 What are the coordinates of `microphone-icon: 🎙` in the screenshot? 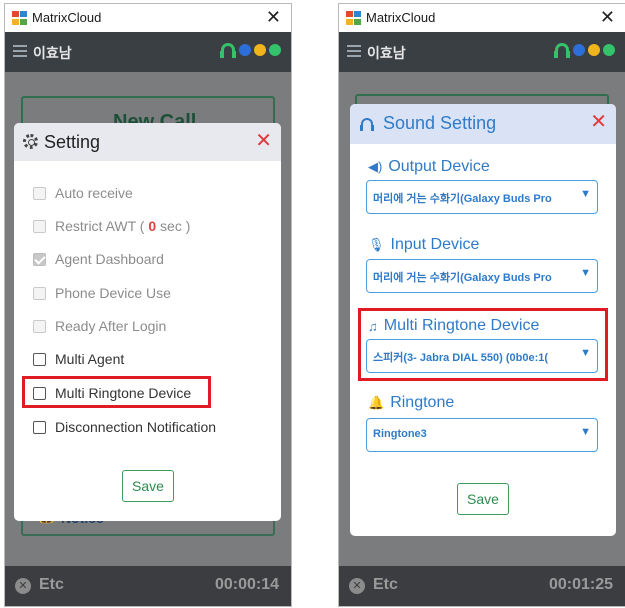 It's located at (376, 244).